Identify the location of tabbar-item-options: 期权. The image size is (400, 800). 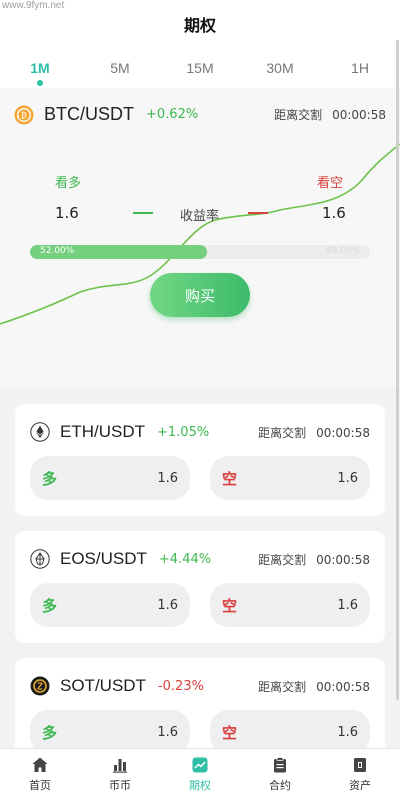
(200, 774).